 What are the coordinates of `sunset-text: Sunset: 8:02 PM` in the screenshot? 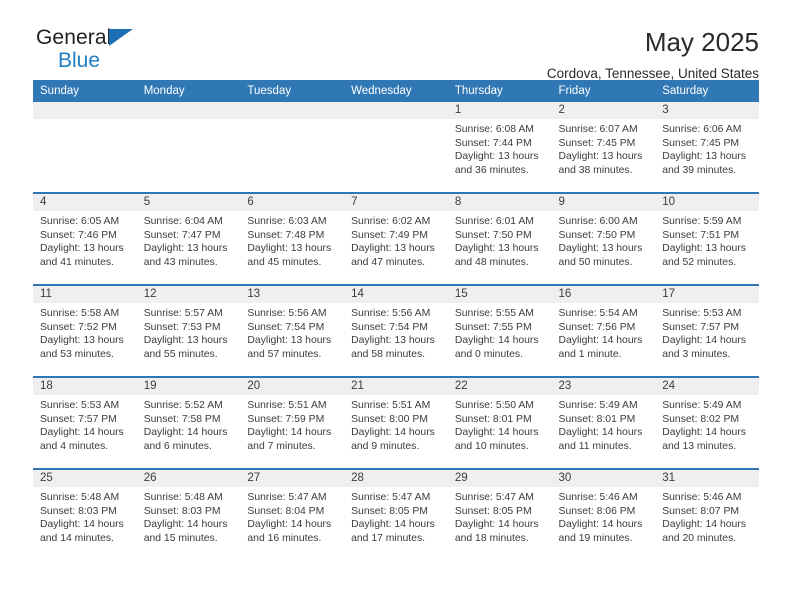 It's located at (701, 419).